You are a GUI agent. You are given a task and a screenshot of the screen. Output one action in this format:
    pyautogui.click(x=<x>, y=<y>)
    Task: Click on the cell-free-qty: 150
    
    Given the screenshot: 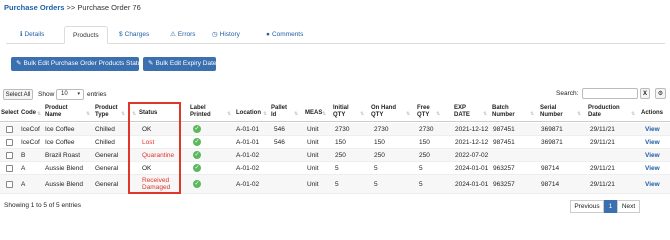 What is the action you would take?
    pyautogui.click(x=424, y=142)
    